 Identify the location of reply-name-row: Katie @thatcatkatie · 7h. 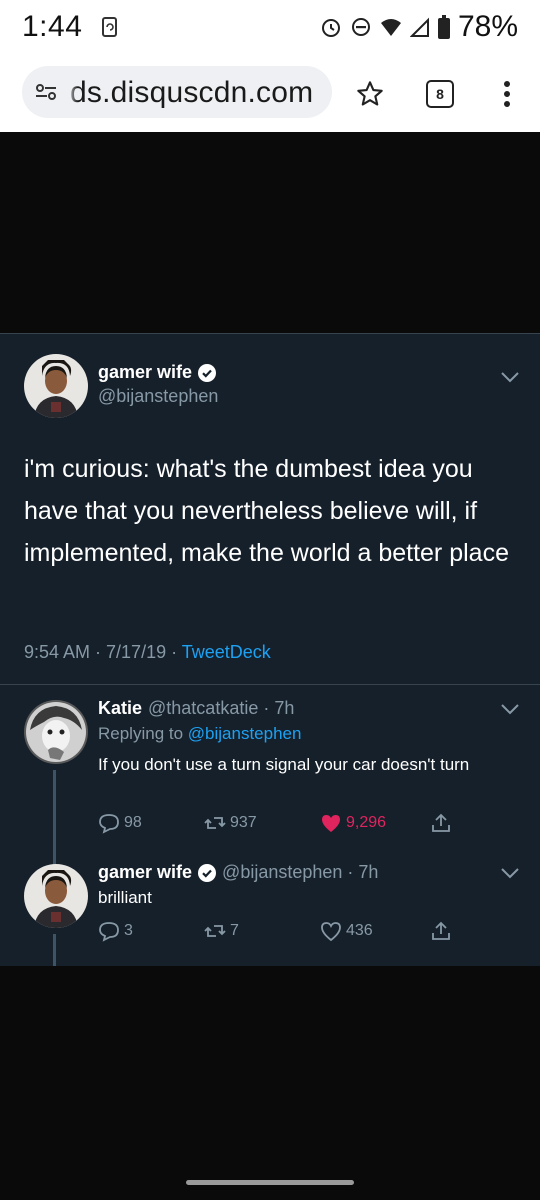
(196, 708).